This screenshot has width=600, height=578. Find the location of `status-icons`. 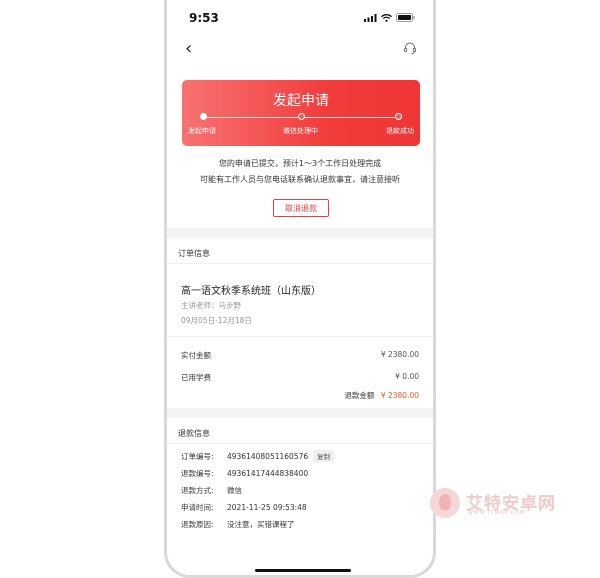

status-icons is located at coordinates (389, 17).